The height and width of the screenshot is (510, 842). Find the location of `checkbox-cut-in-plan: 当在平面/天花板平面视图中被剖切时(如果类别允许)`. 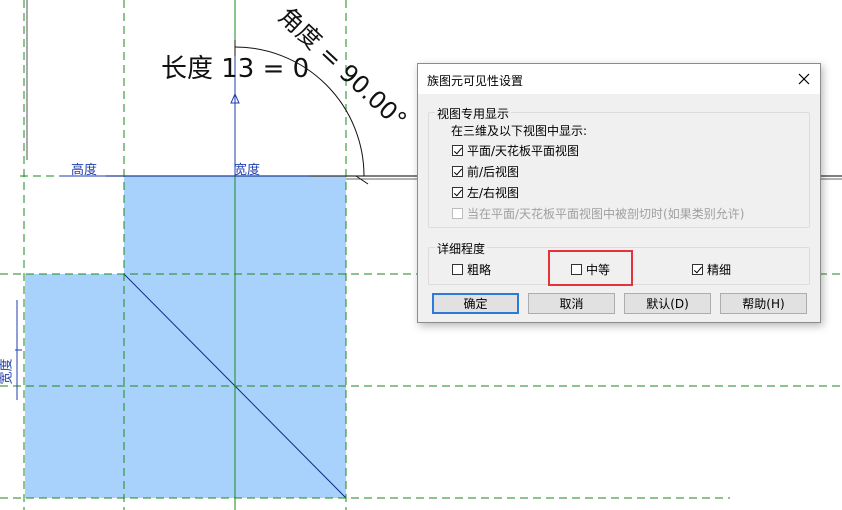

checkbox-cut-in-plan: 当在平面/天花板平面视图中被剖切时(如果类别允许) is located at coordinates (598, 213).